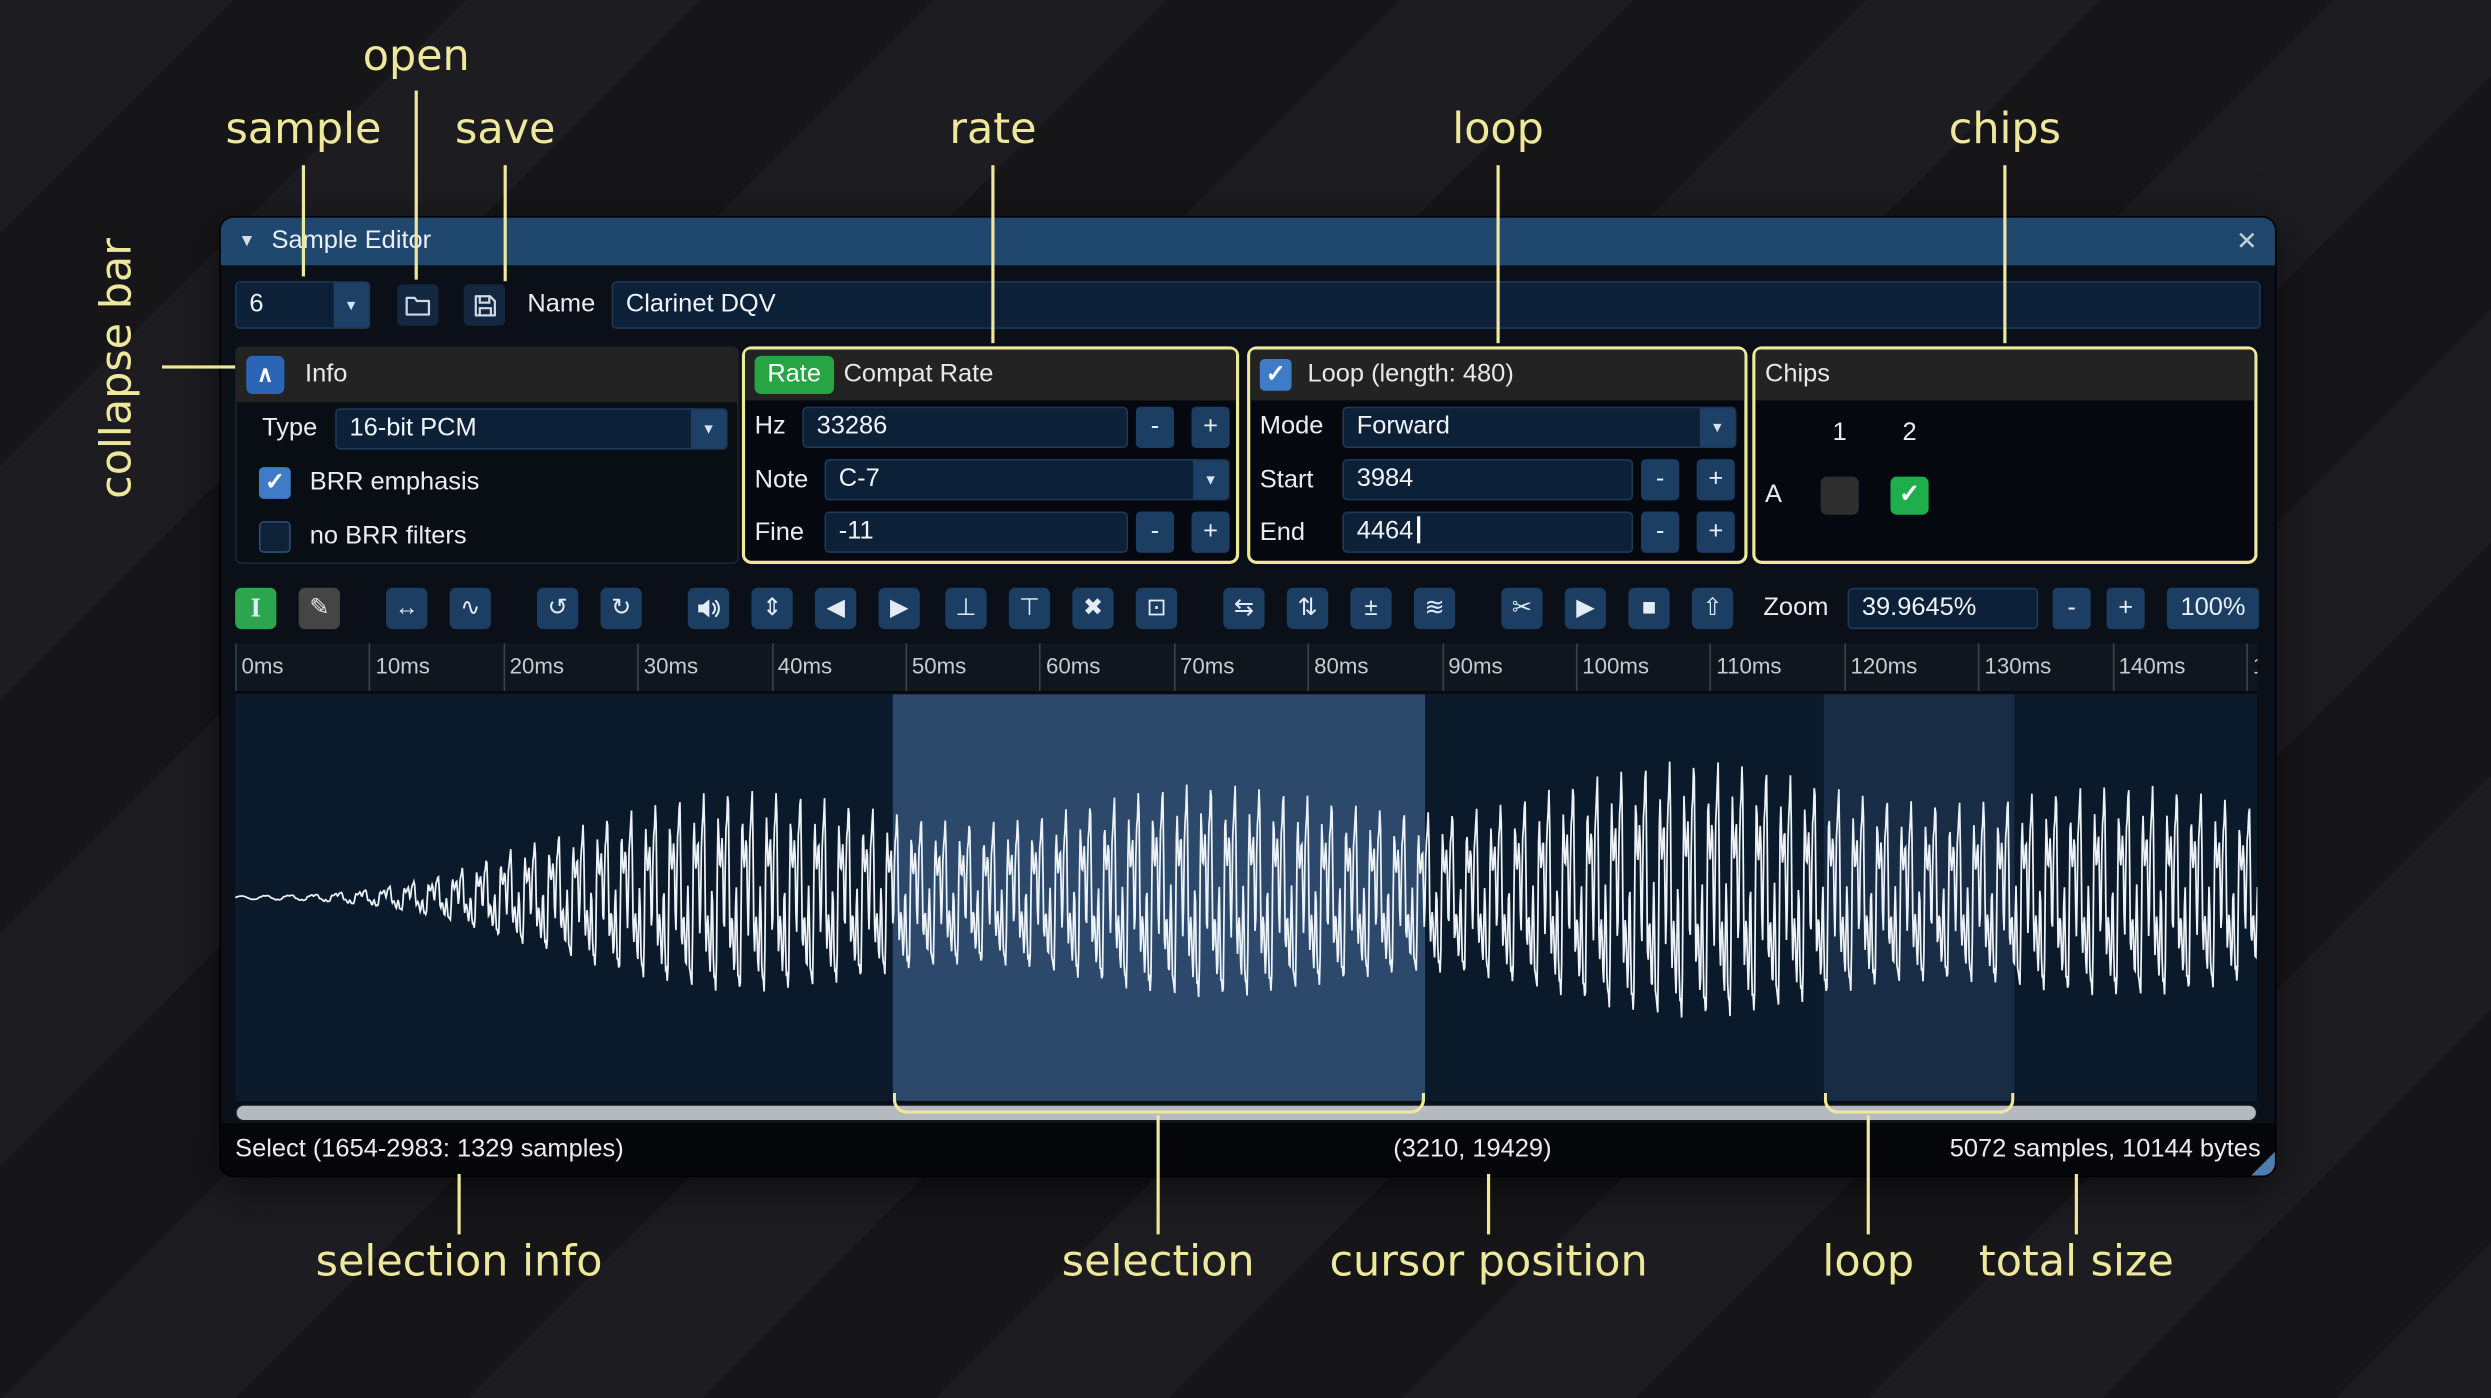 The width and height of the screenshot is (2491, 1398). What do you see at coordinates (319, 608) in the screenshot?
I see `draw-tool-button: ✎` at bounding box center [319, 608].